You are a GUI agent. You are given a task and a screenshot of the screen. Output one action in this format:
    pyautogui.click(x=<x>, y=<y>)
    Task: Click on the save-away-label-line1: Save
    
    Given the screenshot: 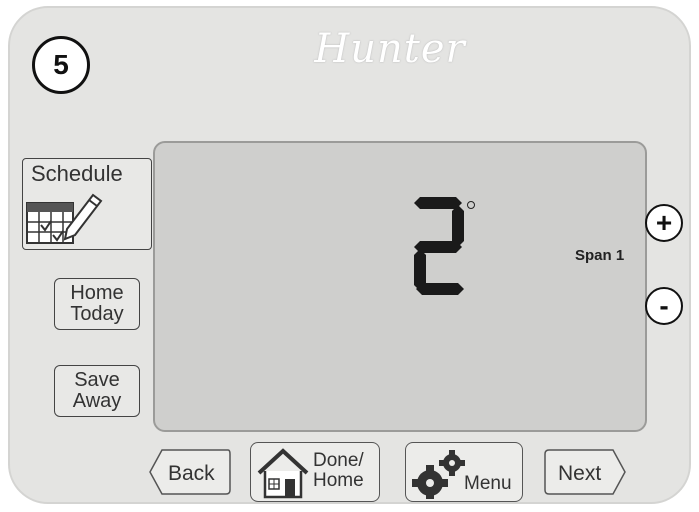 What is the action you would take?
    pyautogui.click(x=97, y=380)
    